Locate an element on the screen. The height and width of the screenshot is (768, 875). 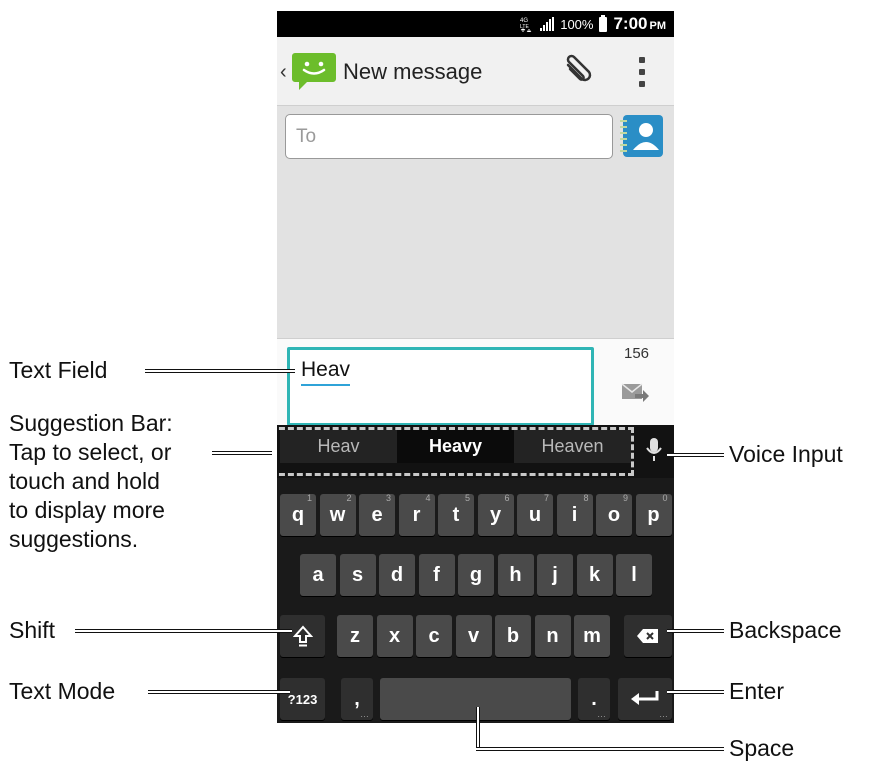
backspace-key is located at coordinates (648, 636).